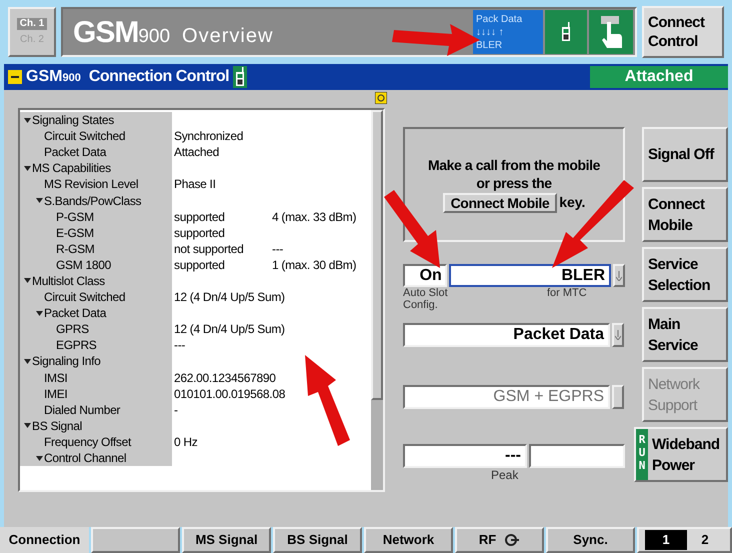 The width and height of the screenshot is (732, 553). What do you see at coordinates (490, 45) in the screenshot?
I see `status-text: BLER` at bounding box center [490, 45].